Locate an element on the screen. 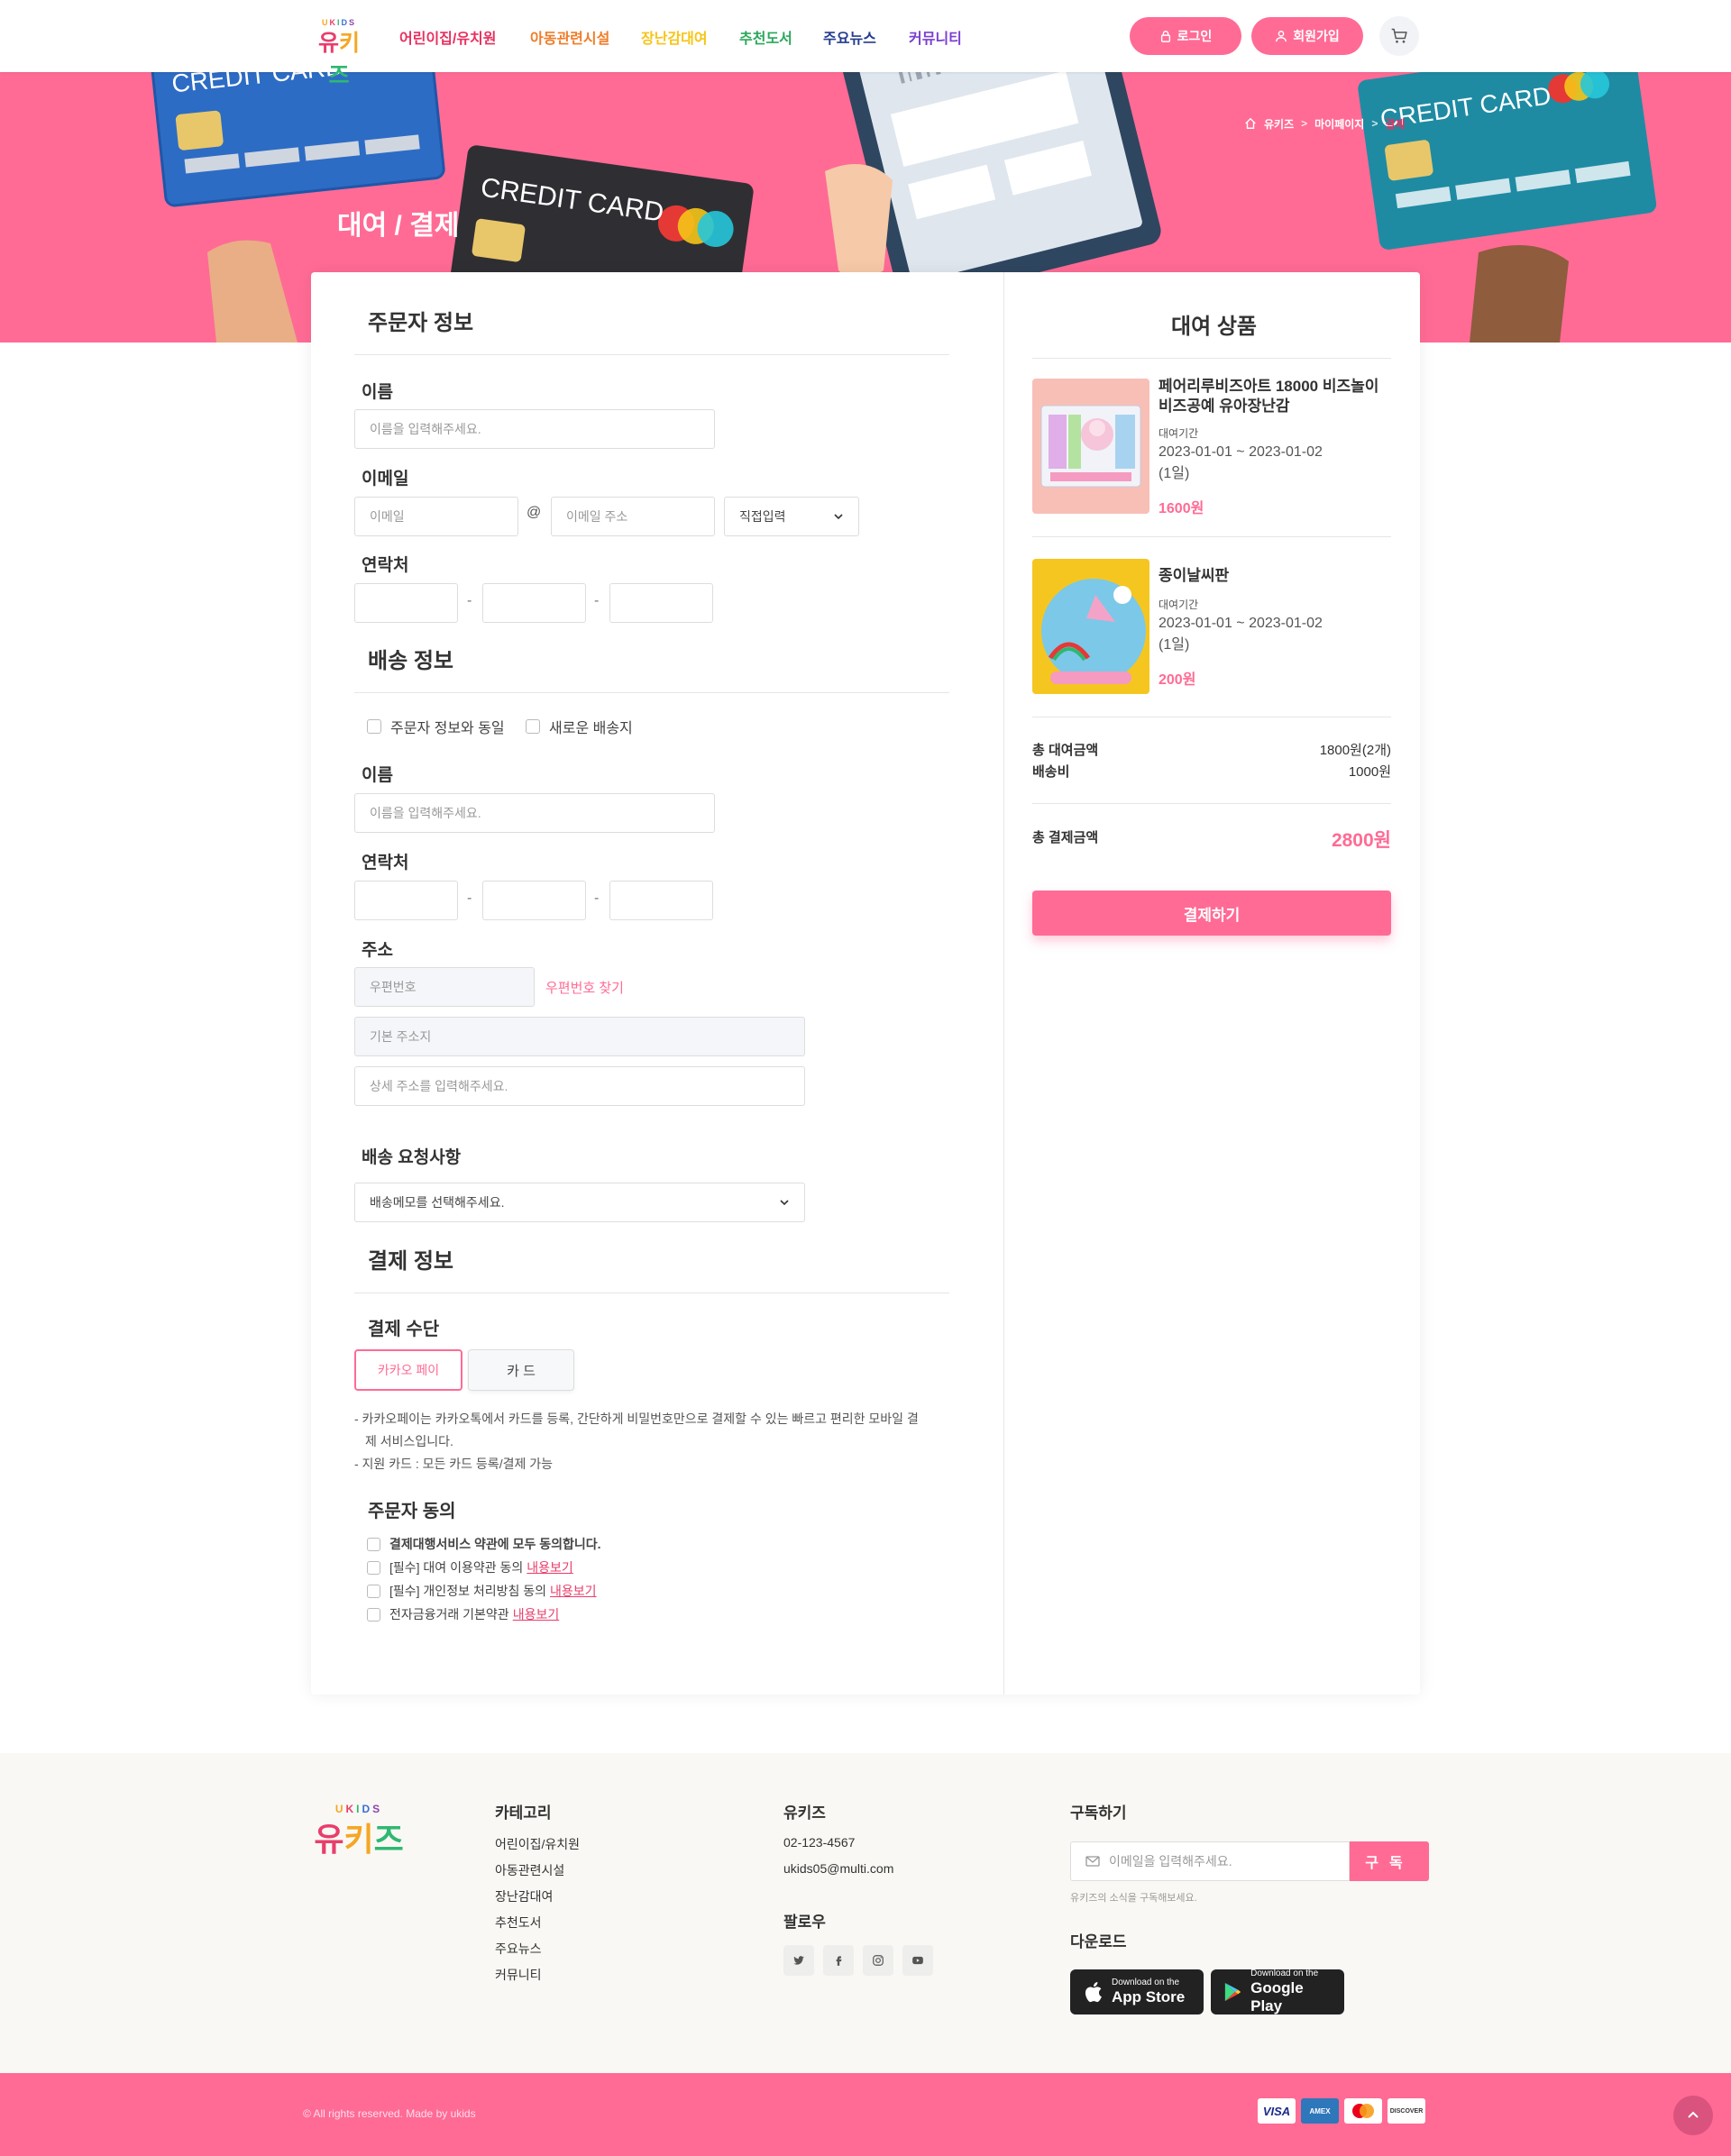 This screenshot has height=2156, width=1731. subscribe-email-input: 이메일을 입력해주세요. is located at coordinates (1210, 1861).